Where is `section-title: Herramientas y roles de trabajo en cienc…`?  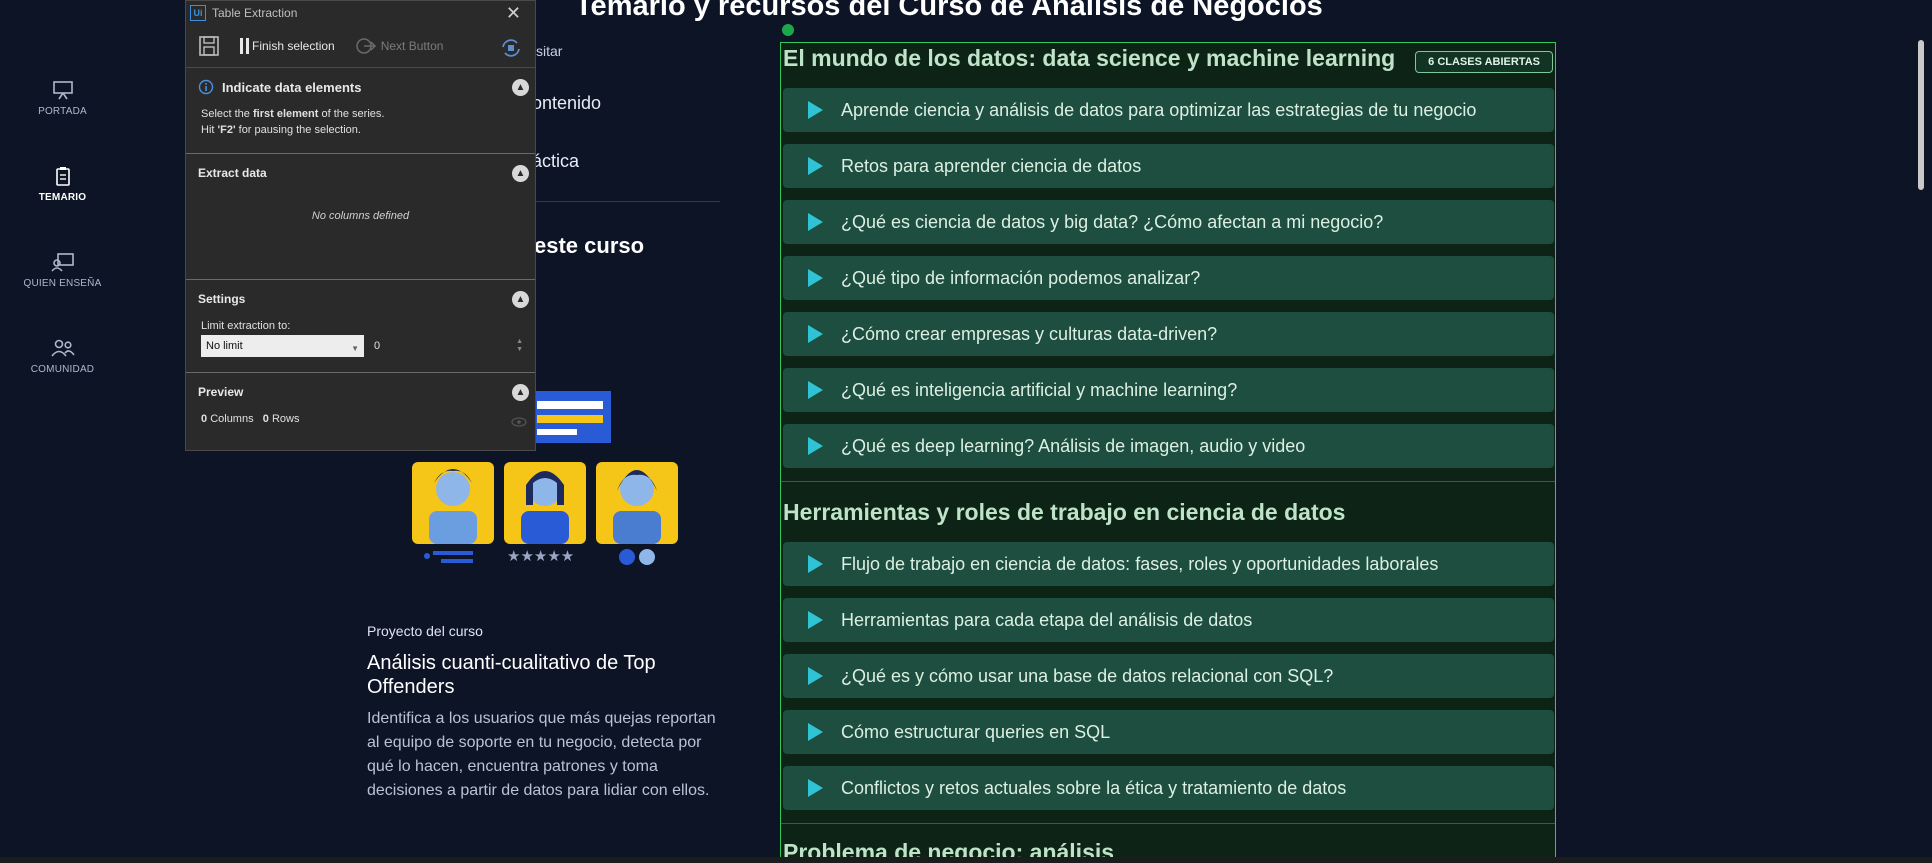
section-title: Herramientas y roles de trabajo en cienc… is located at coordinates (1064, 512).